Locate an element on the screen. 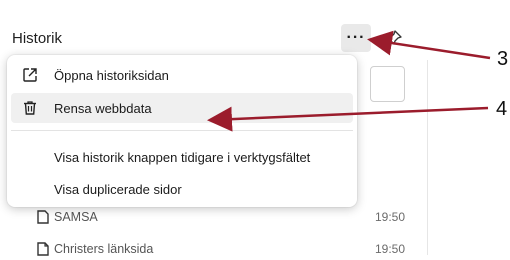 This screenshot has width=510, height=260. arrow-to-clear-data is located at coordinates (348, 119).